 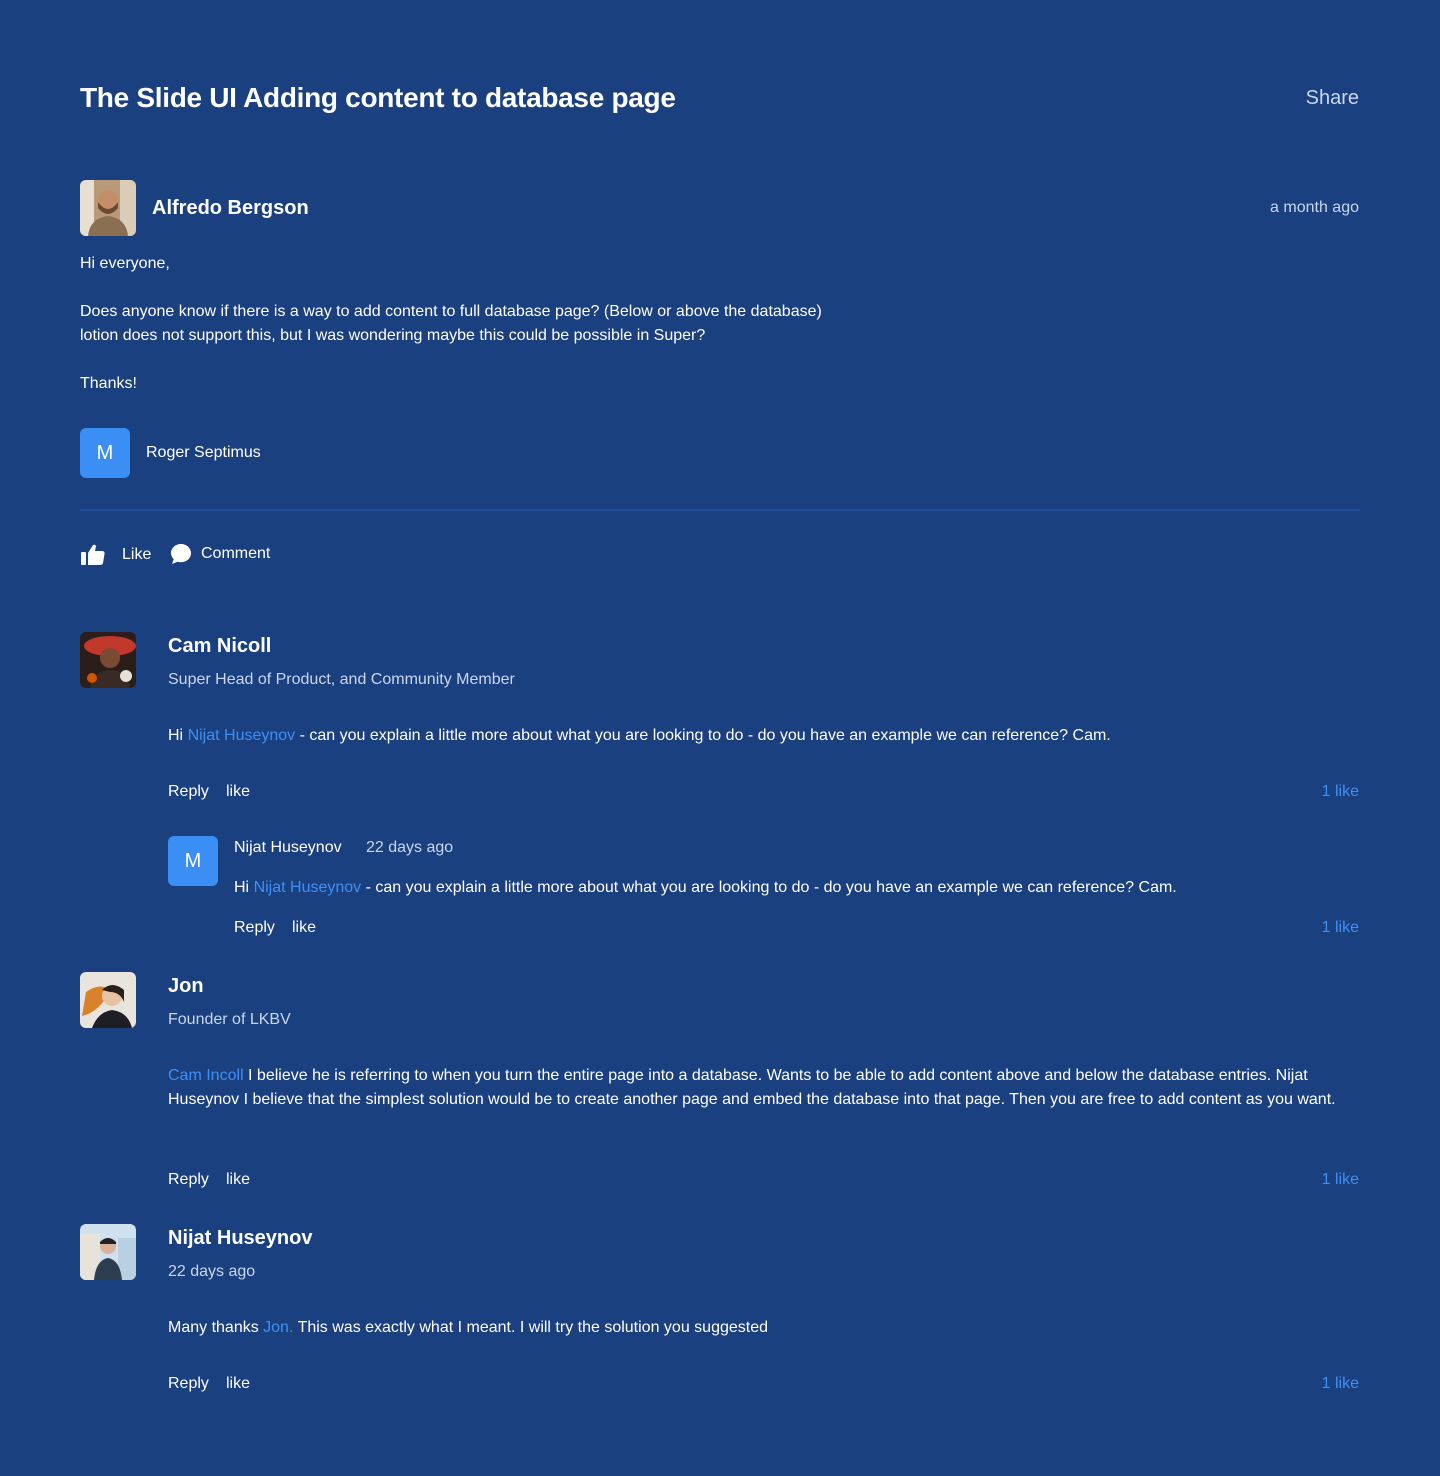 I want to click on mention-name: Roger Septimus, so click(x=203, y=453).